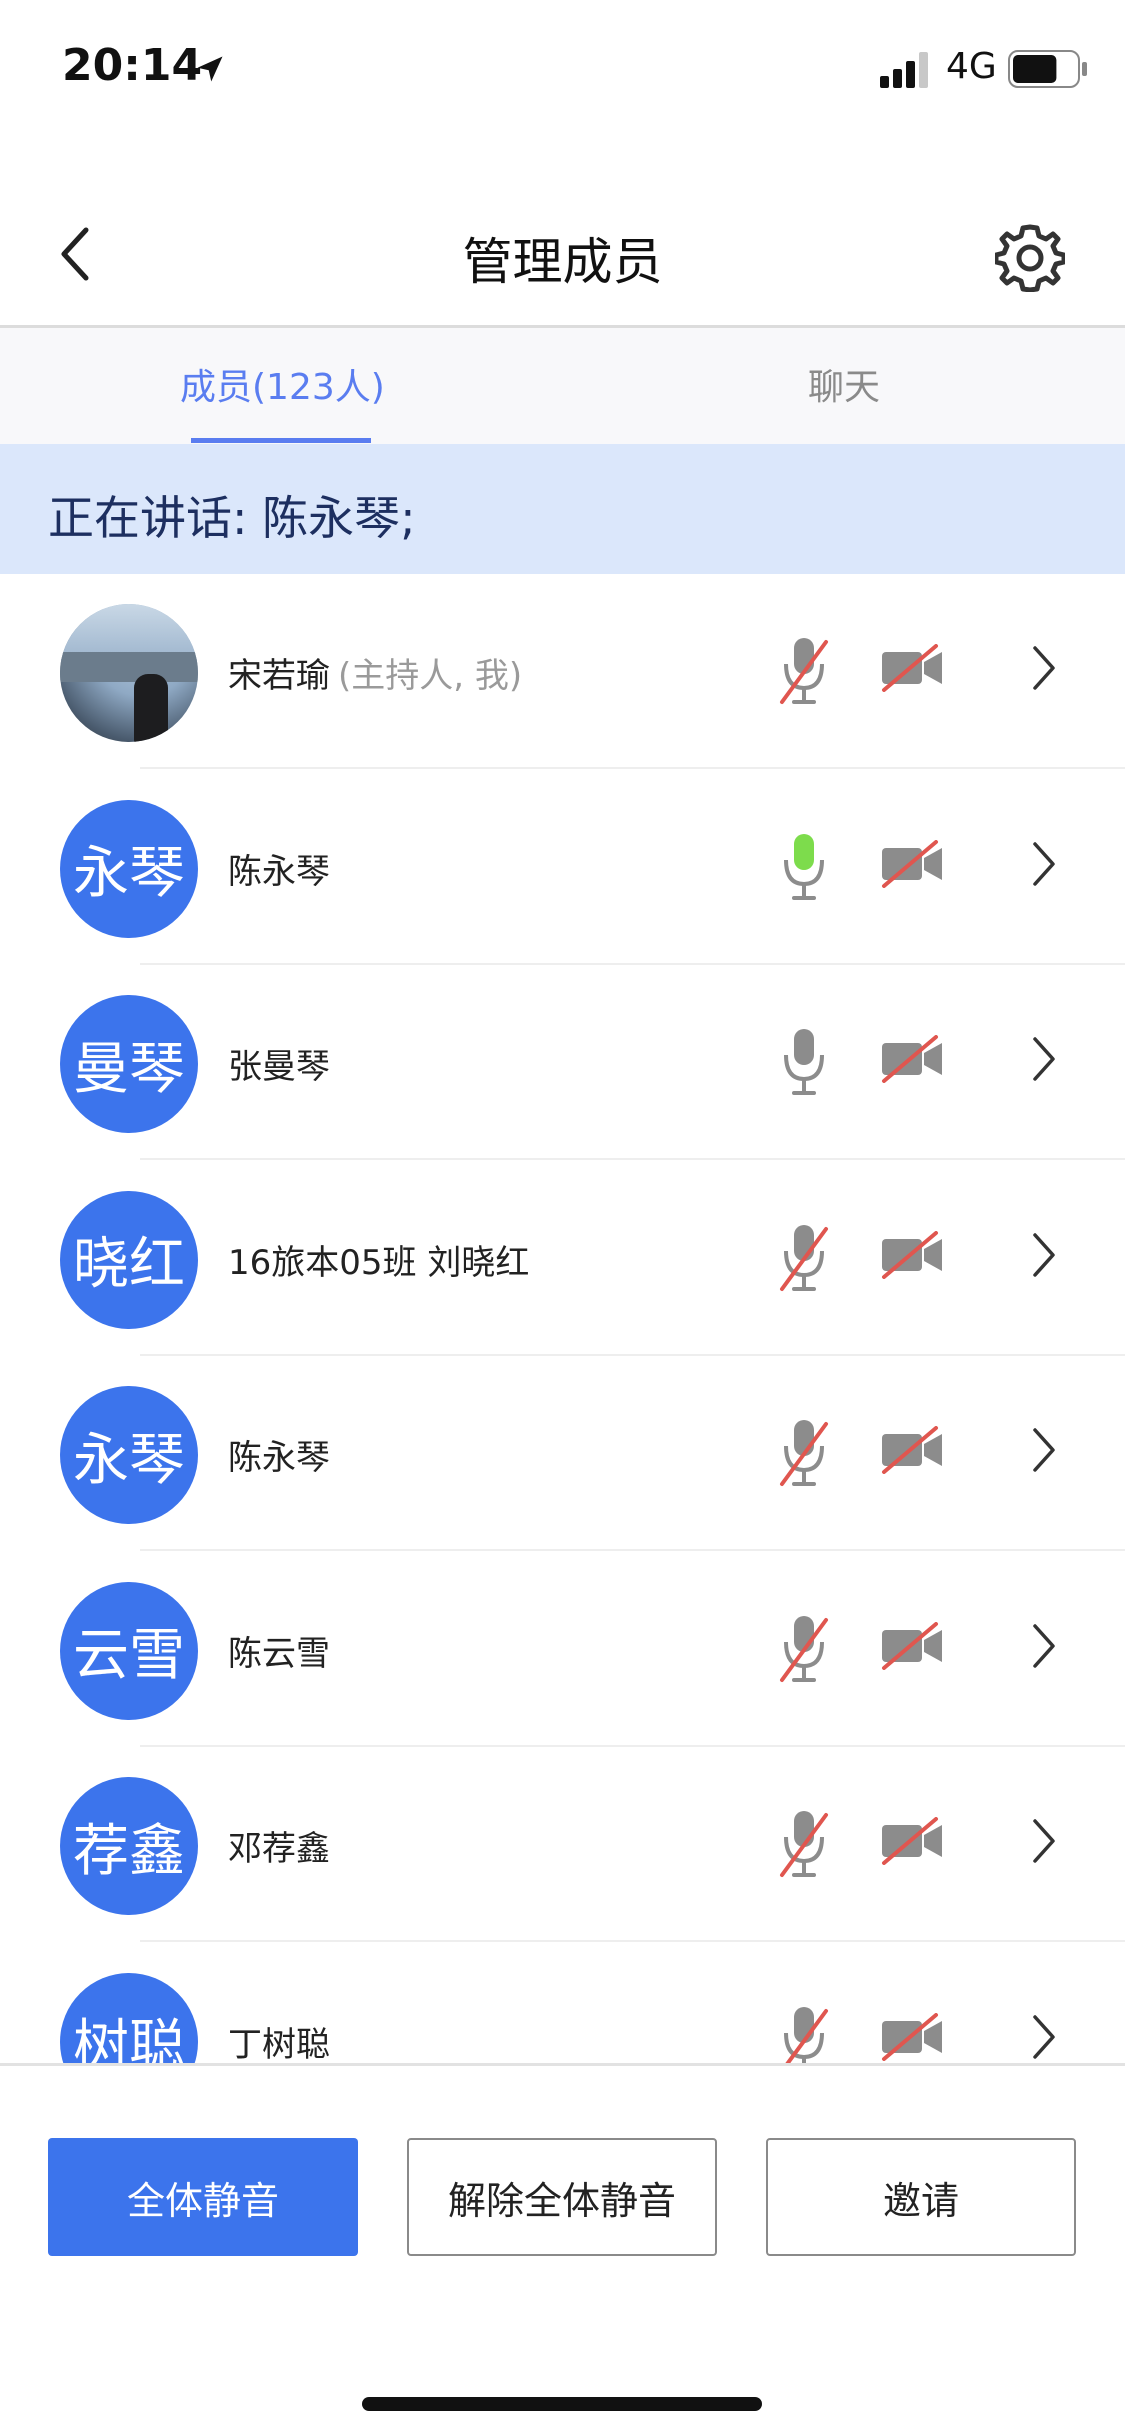  Describe the element at coordinates (279, 1067) in the screenshot. I see `member-name-text: 张曼琴` at that location.